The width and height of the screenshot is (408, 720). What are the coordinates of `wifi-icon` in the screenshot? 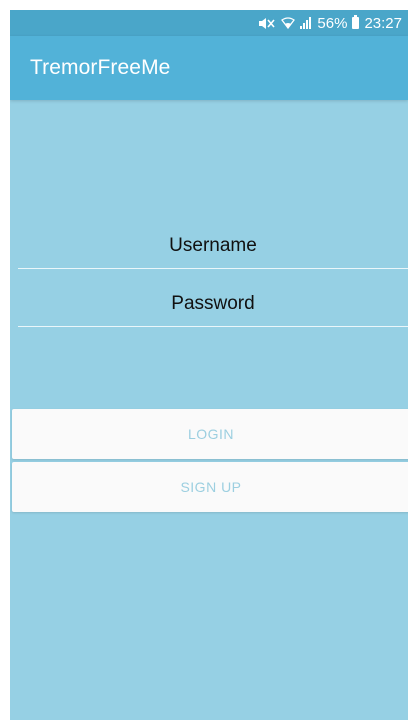 It's located at (288, 23).